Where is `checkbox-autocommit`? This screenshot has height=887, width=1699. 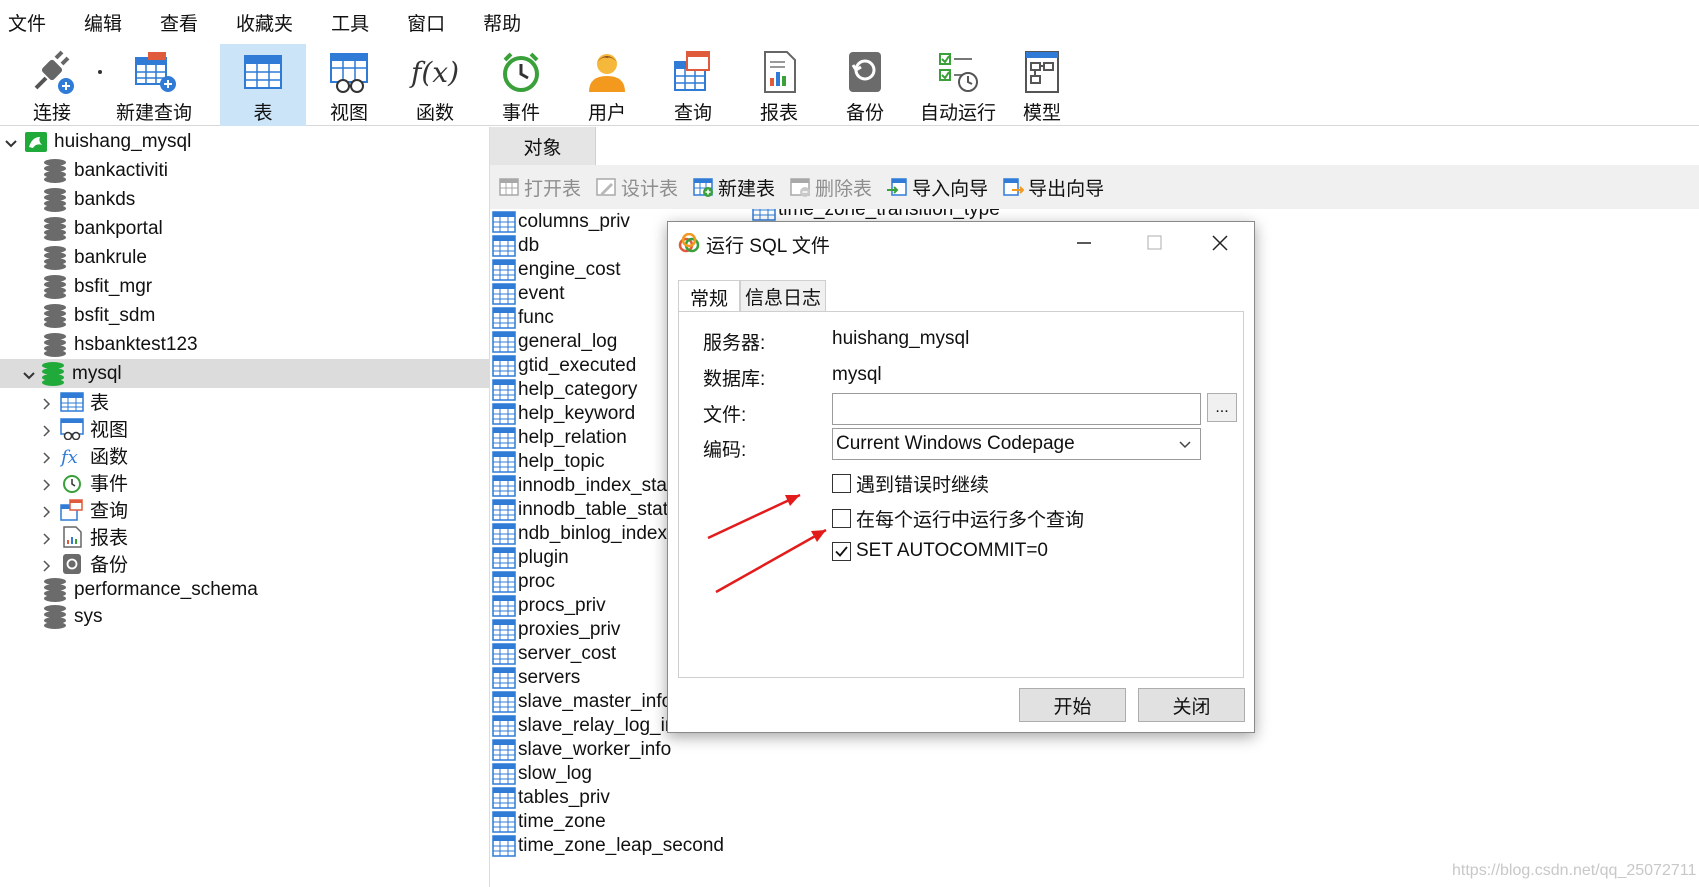 checkbox-autocommit is located at coordinates (841, 551).